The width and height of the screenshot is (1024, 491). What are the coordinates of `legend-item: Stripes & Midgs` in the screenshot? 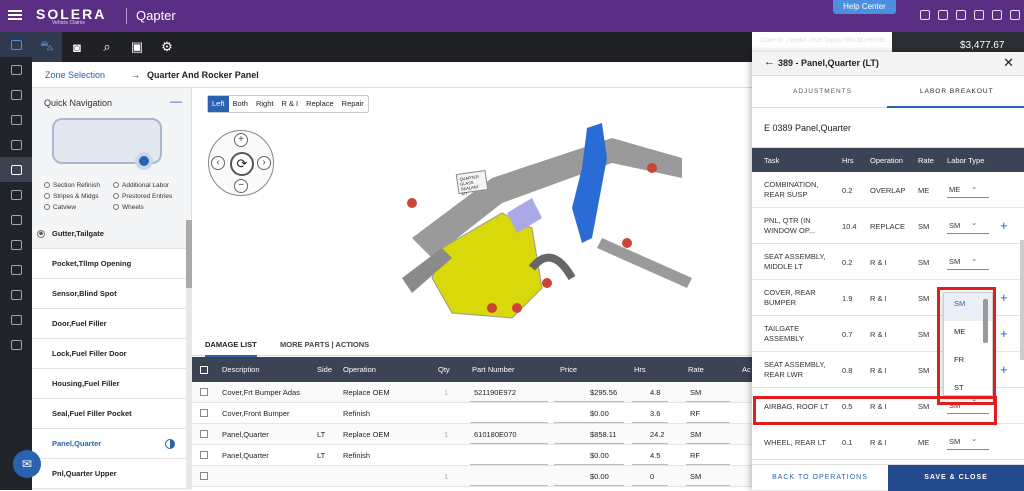 It's located at (78, 196).